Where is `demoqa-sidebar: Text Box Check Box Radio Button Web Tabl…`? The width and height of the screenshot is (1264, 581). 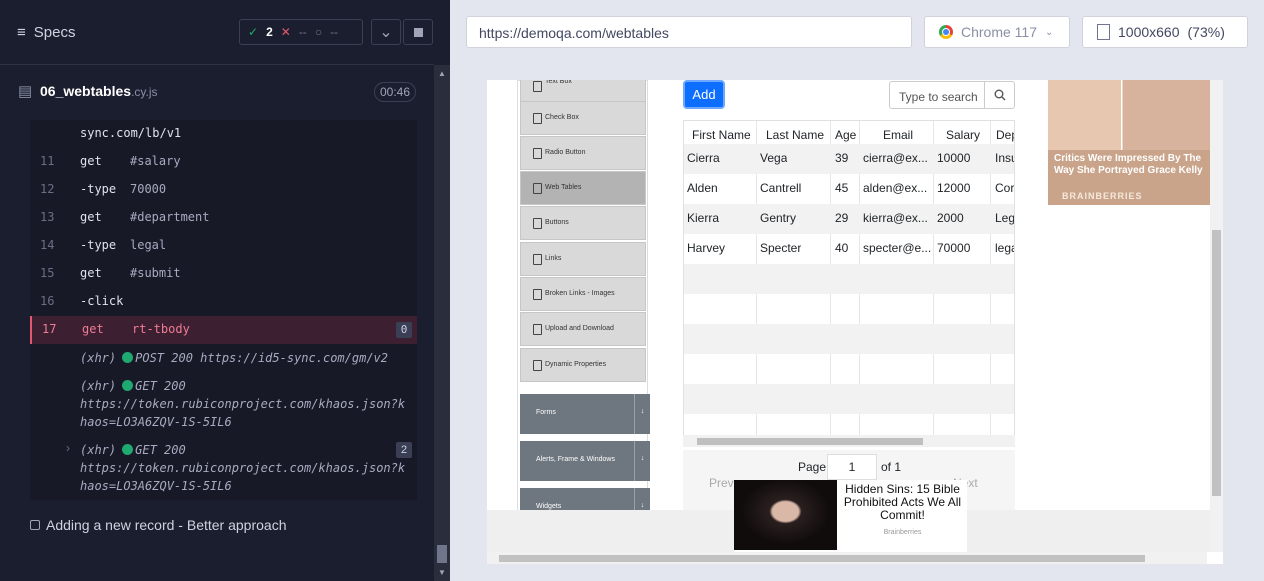 demoqa-sidebar: Text Box Check Box Radio Button Web Tabl… is located at coordinates (583, 320).